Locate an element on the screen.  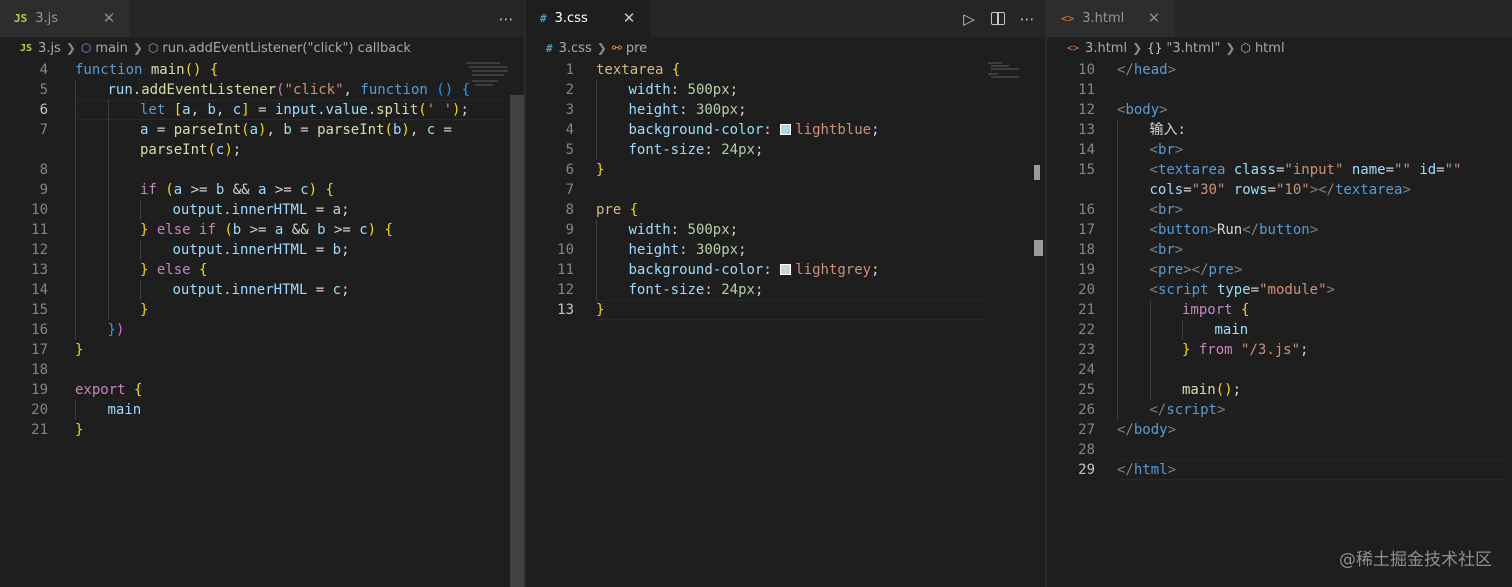
scrollbar is located at coordinates (517, 323).